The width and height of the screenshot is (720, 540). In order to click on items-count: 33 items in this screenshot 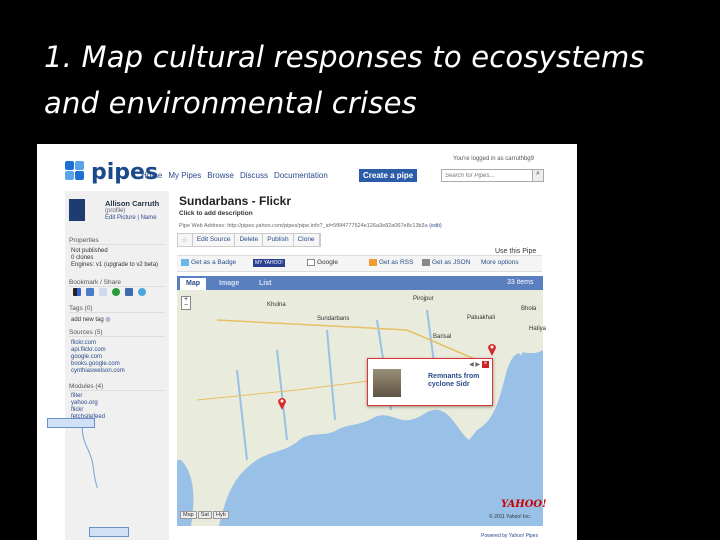, I will do `click(520, 282)`.